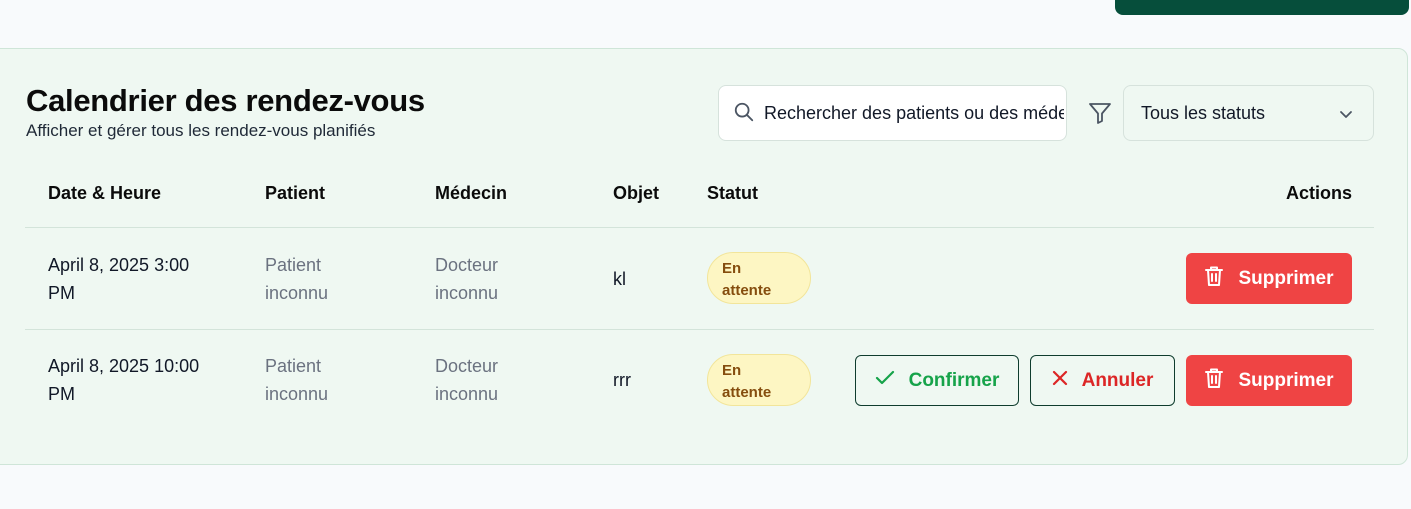 The image size is (1411, 509). Describe the element at coordinates (1060, 381) in the screenshot. I see `x-icon` at that location.